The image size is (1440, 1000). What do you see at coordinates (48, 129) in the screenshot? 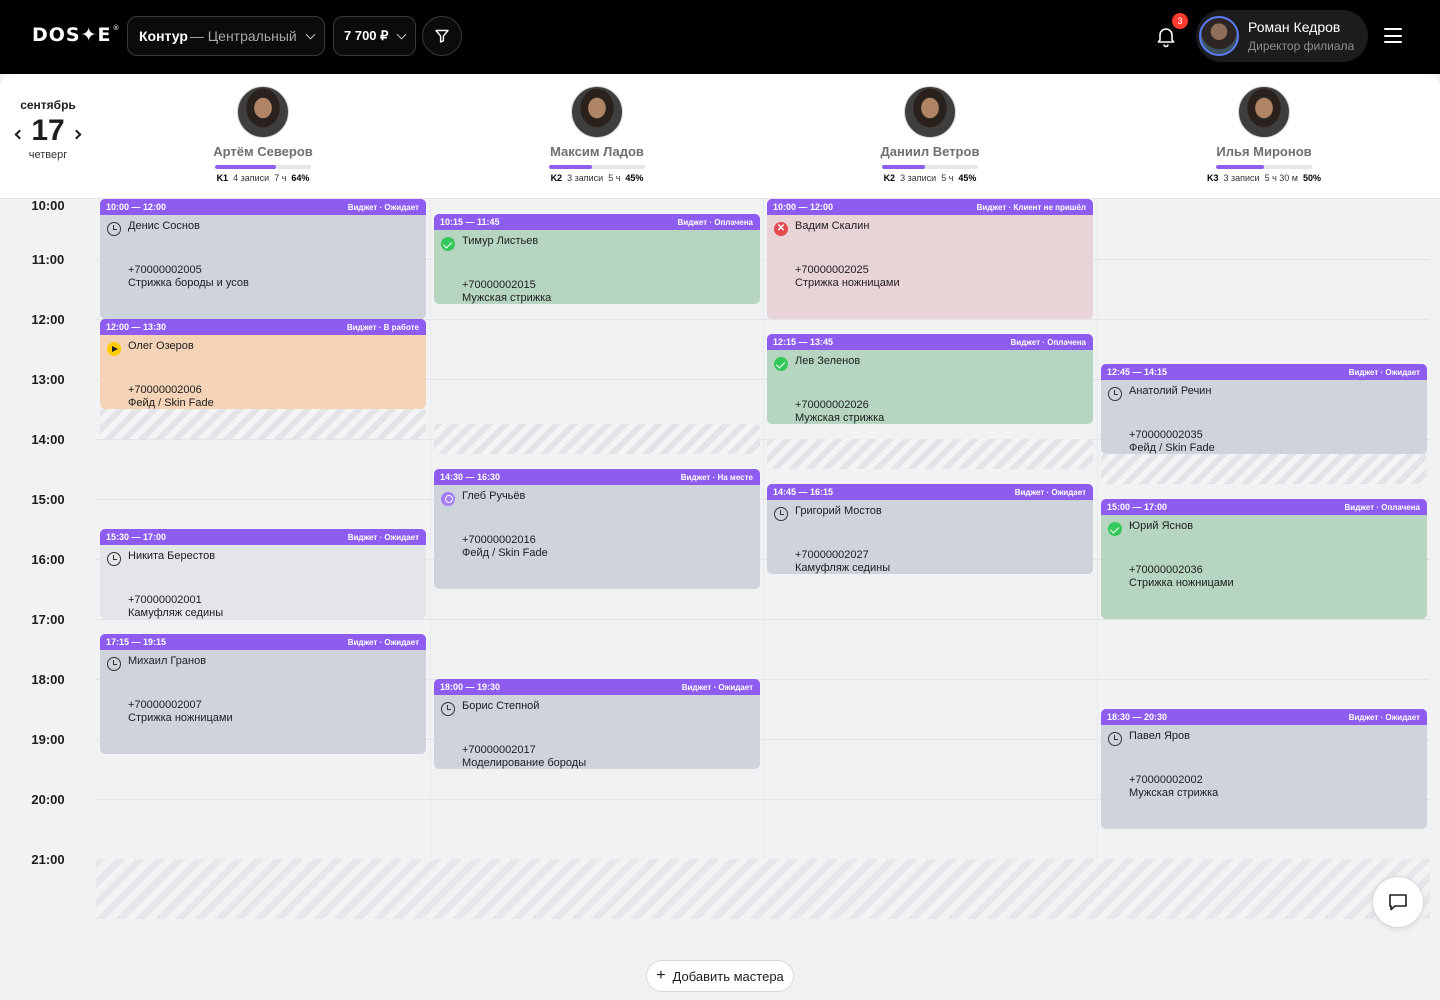
I see `date-picker: сентябрь 17 четверг` at bounding box center [48, 129].